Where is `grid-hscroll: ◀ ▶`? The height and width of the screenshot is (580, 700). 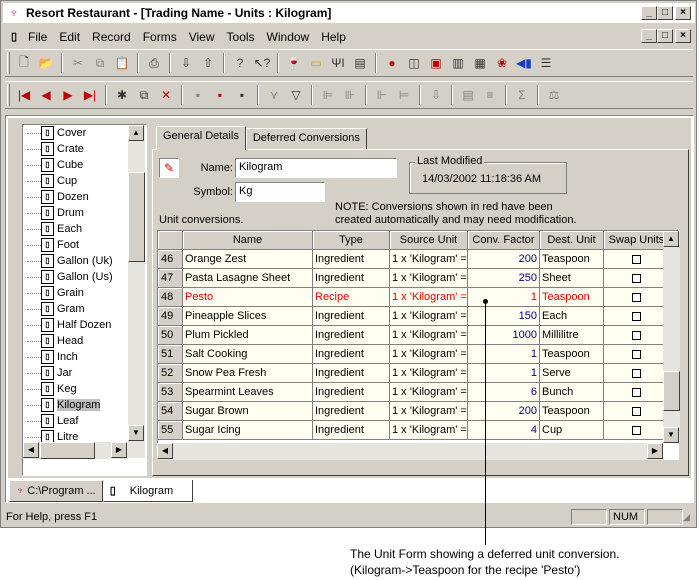 grid-hscroll: ◀ ▶ is located at coordinates (410, 451).